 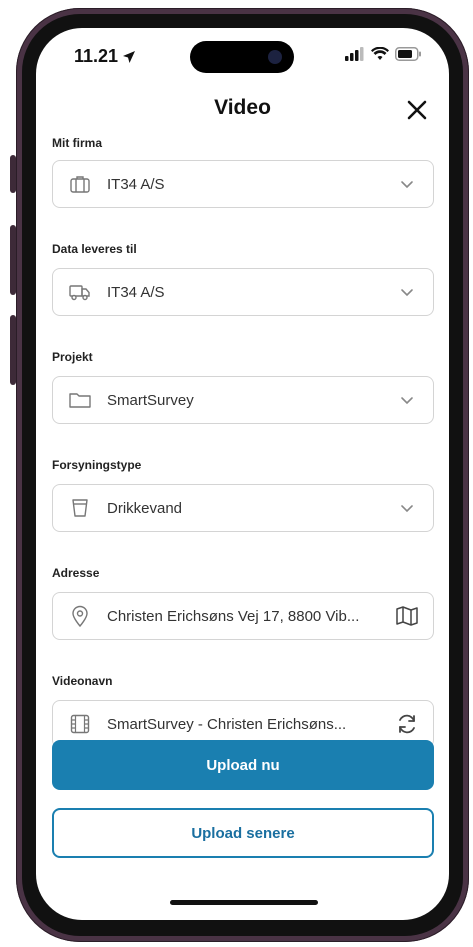 What do you see at coordinates (136, 184) in the screenshot?
I see `company-value: IT34 A/S` at bounding box center [136, 184].